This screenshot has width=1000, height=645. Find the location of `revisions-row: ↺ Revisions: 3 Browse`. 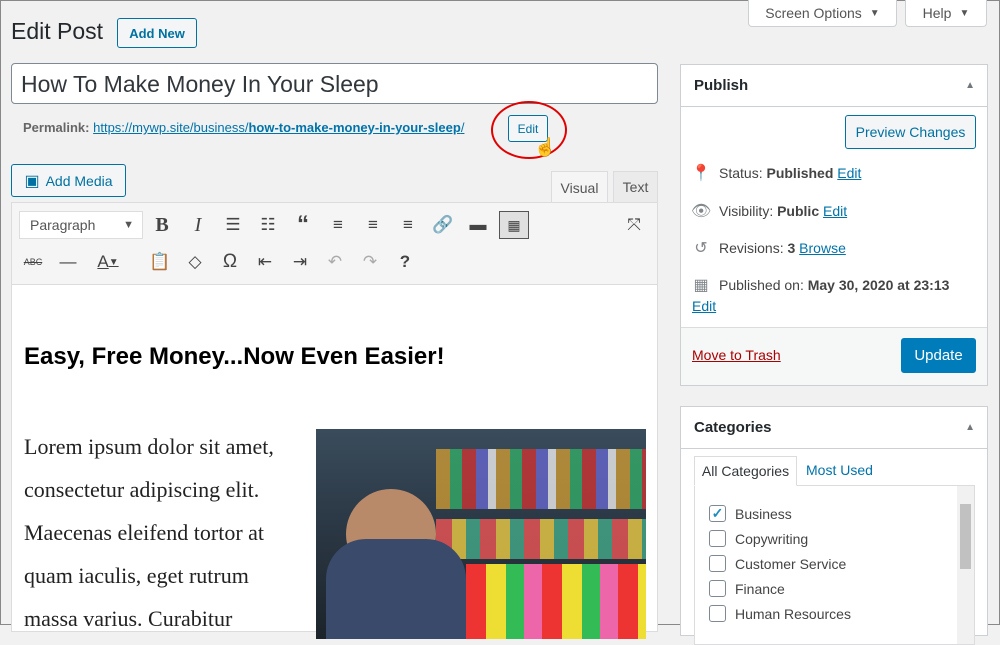

revisions-row: ↺ Revisions: 3 Browse is located at coordinates (768, 248).